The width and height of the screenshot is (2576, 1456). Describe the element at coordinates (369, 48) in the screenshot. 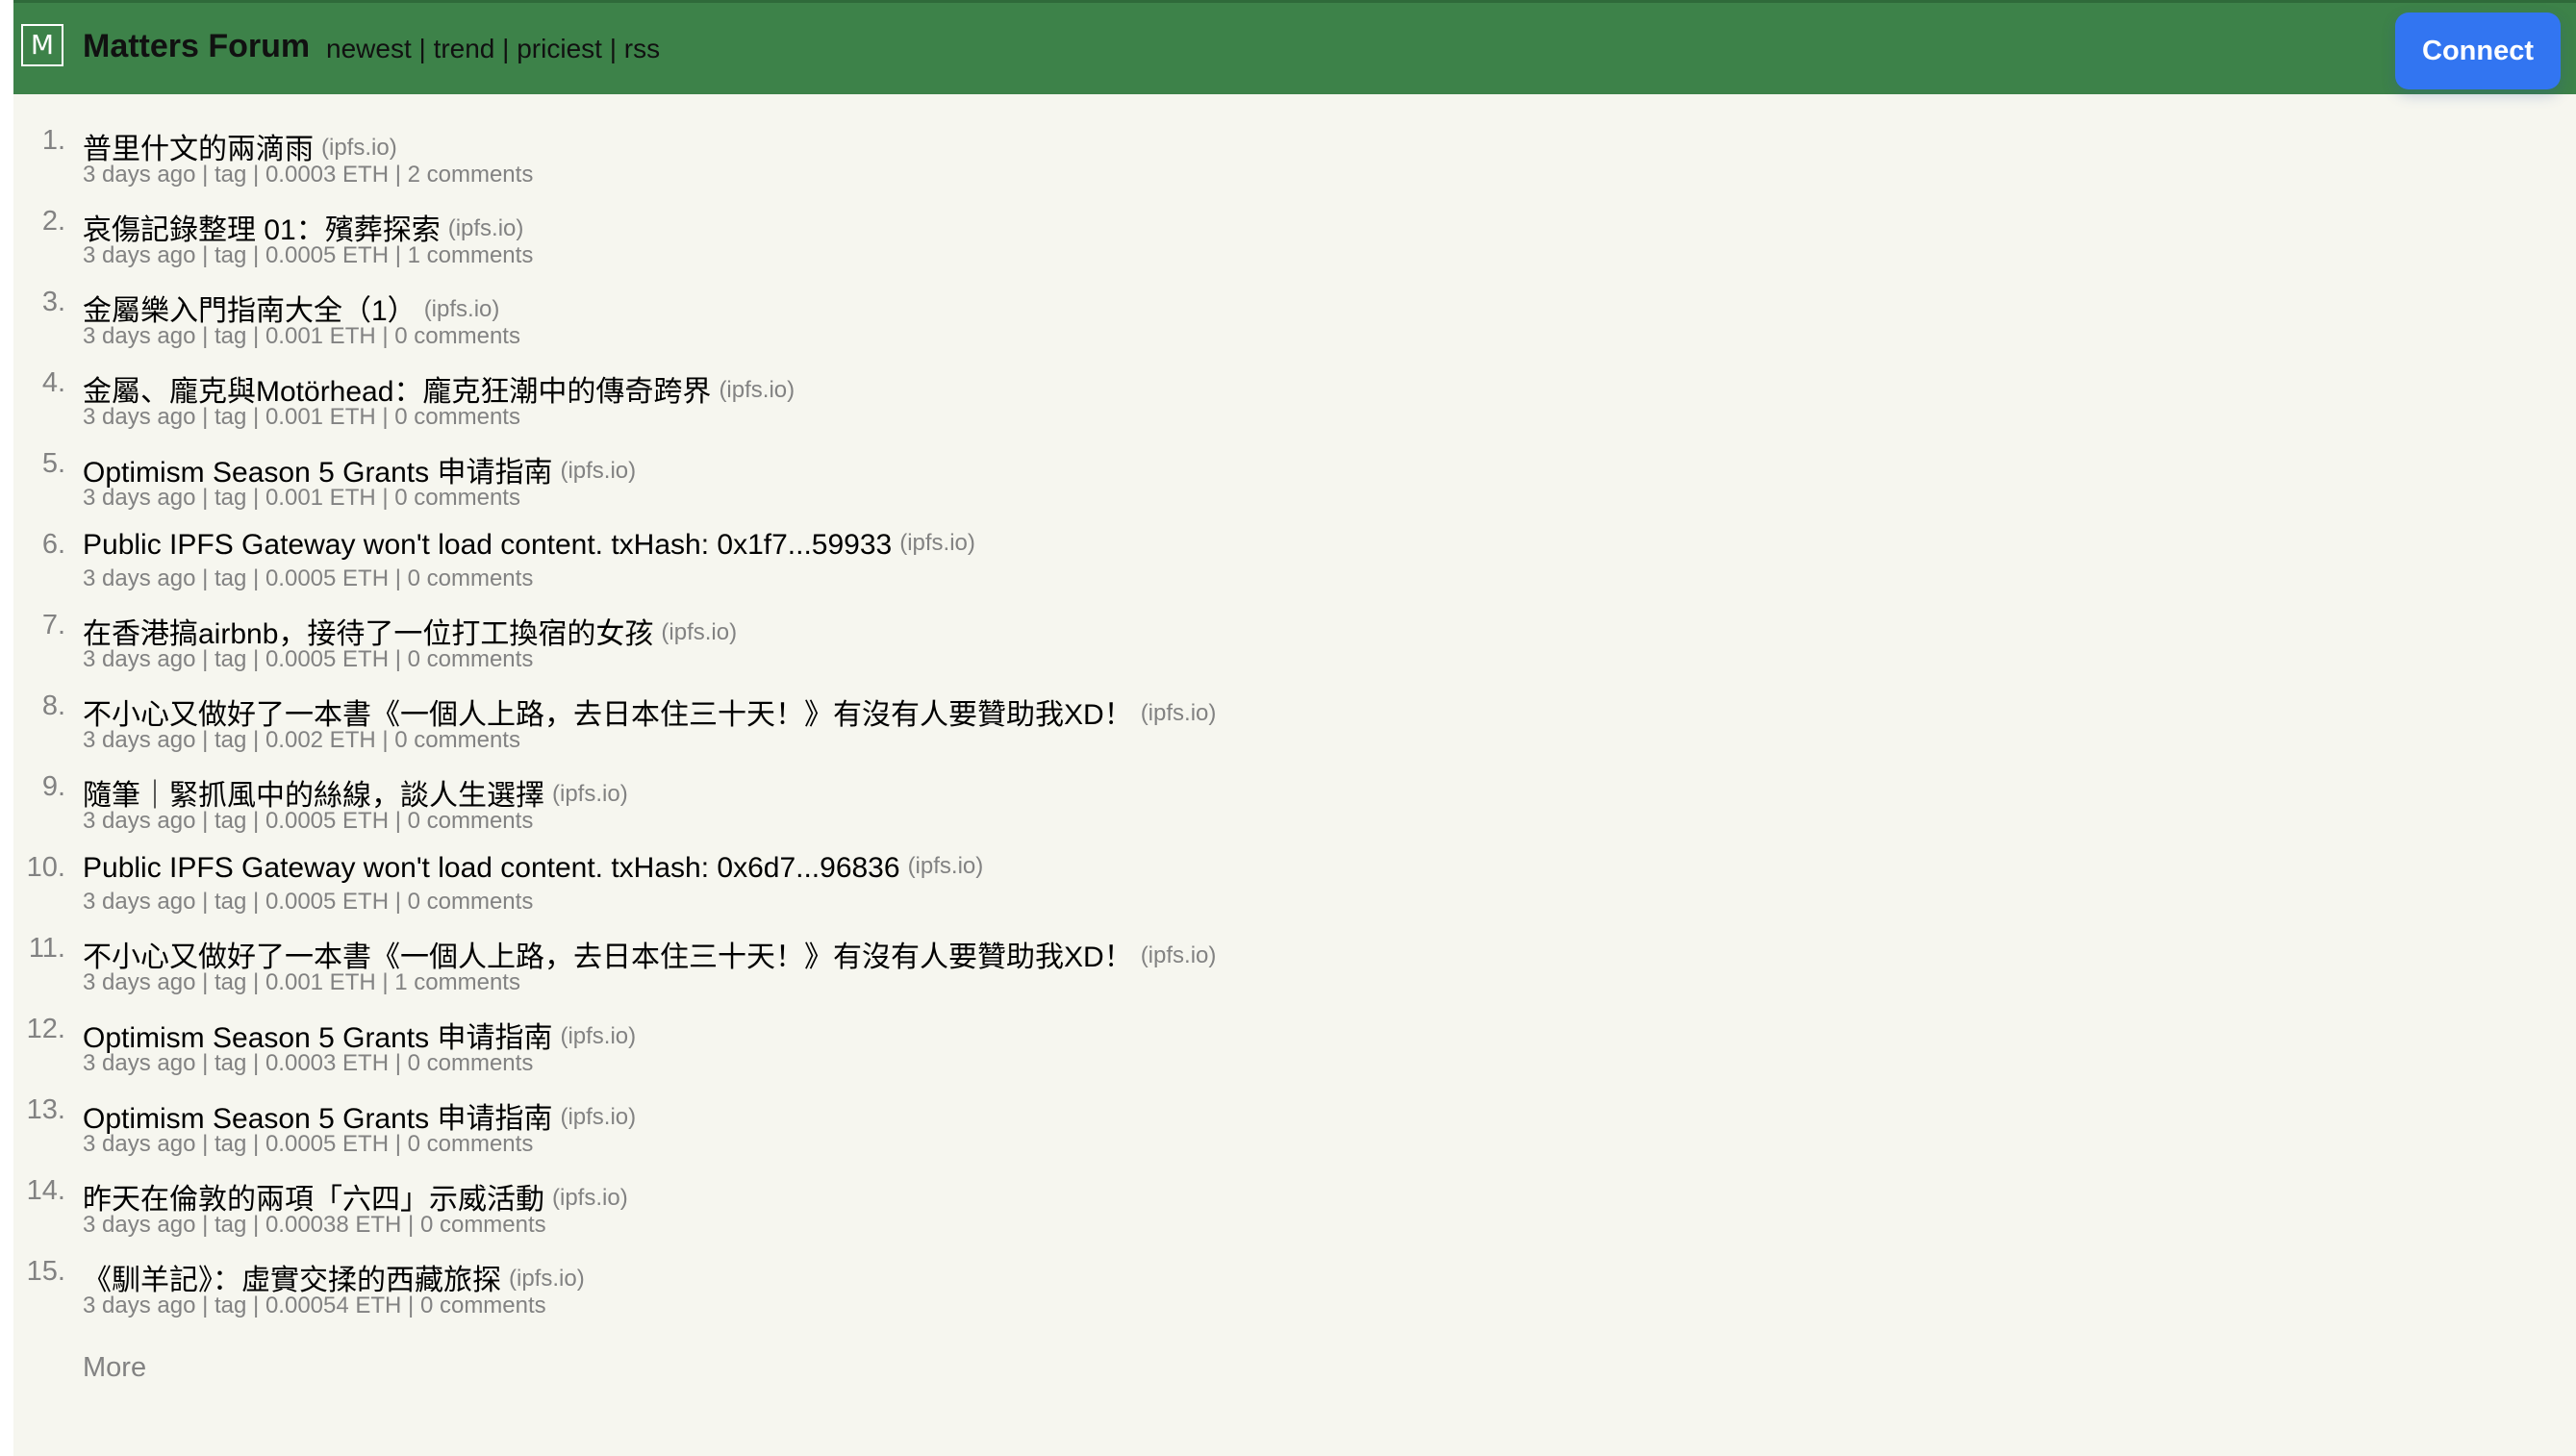

I see `nav-link-newest: newest` at that location.